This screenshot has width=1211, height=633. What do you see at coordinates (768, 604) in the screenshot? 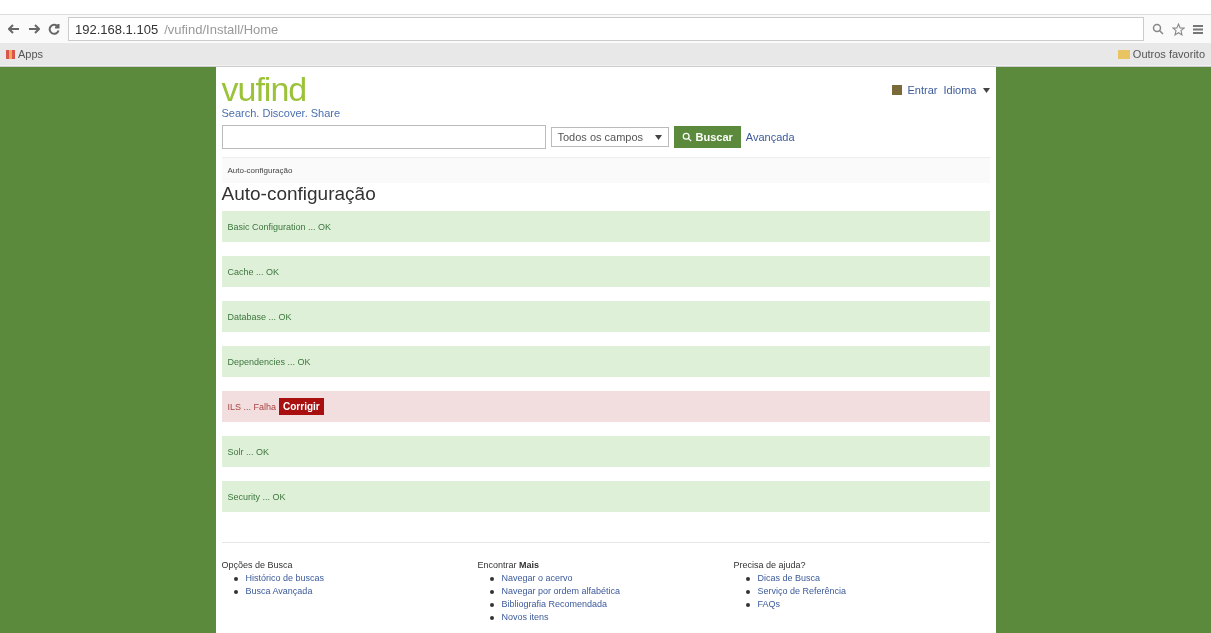
I see `footer-link: FAQs` at bounding box center [768, 604].